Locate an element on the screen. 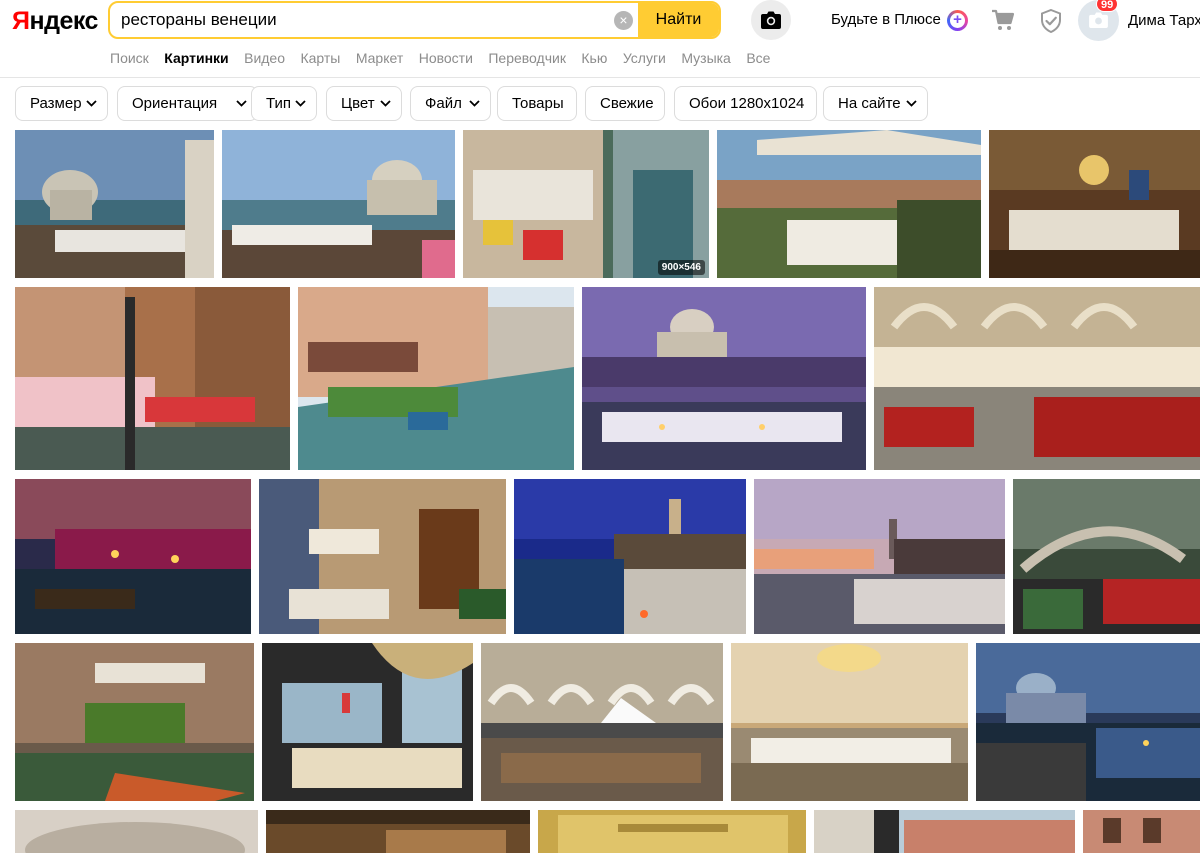 Image resolution: width=1200 pixels, height=853 pixels. plus-link: Будьте в Плюсе is located at coordinates (886, 20).